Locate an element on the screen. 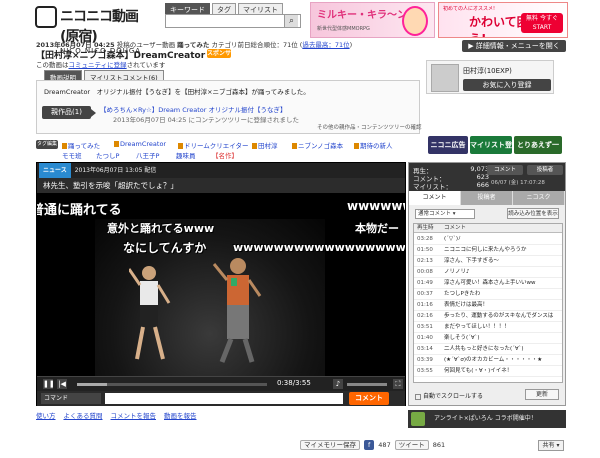  flowing-comment: 本物だー is located at coordinates (377, 228).